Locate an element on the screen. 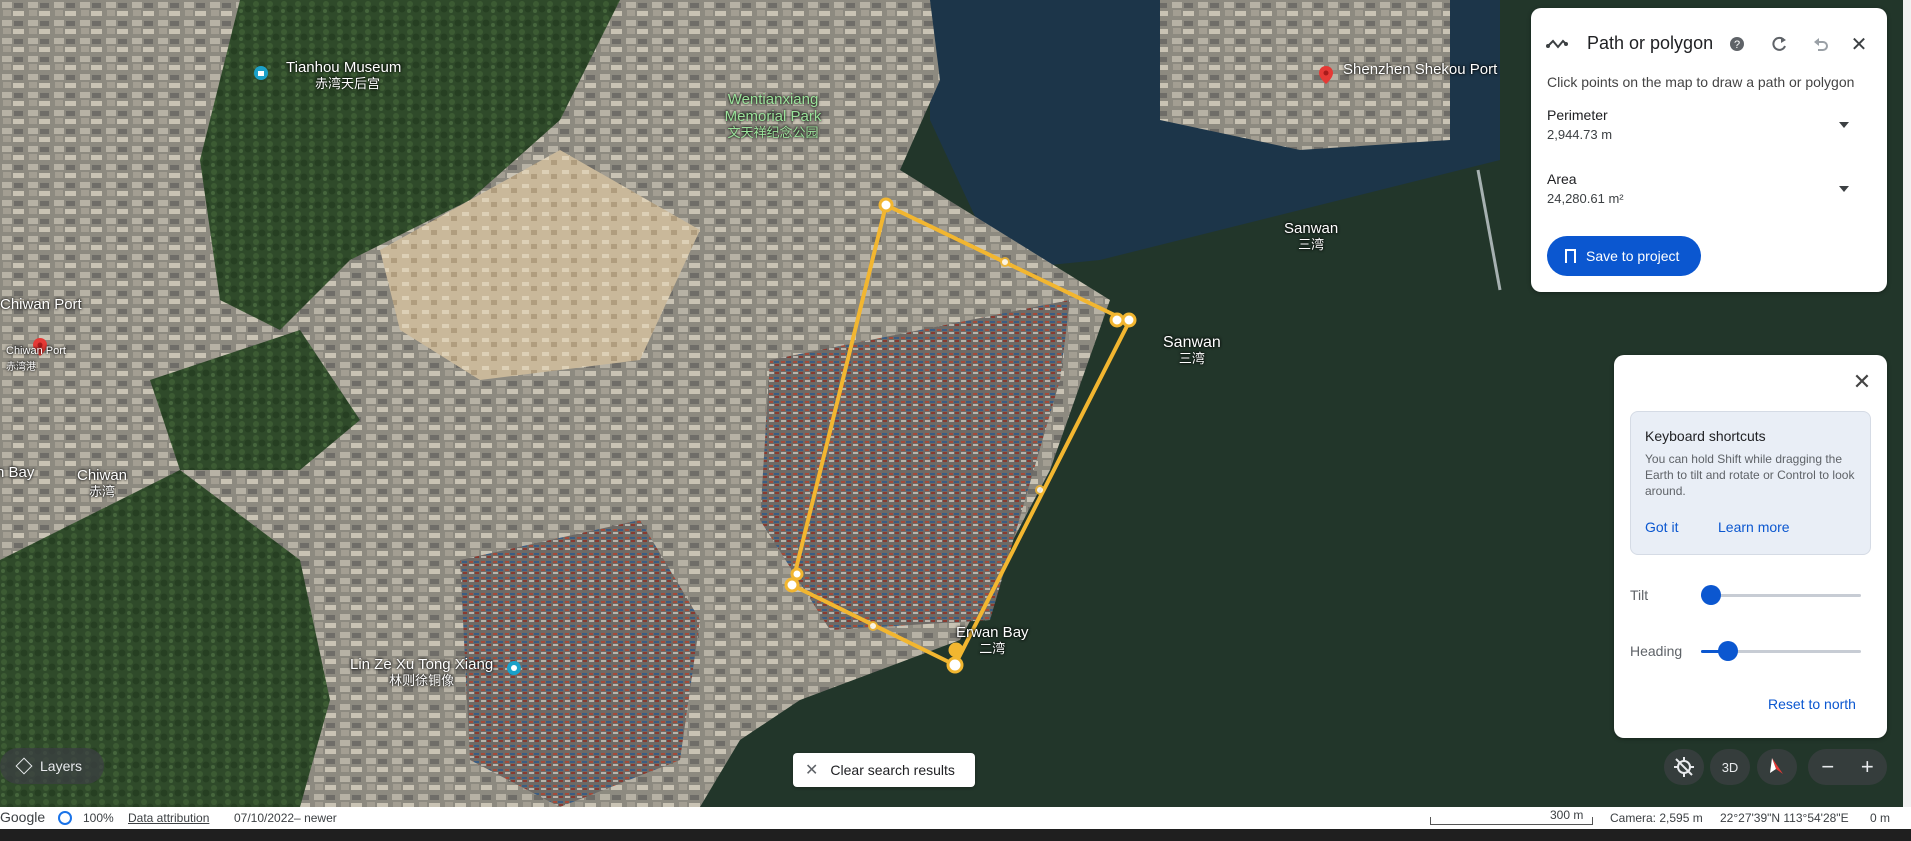 The width and height of the screenshot is (1911, 841). label-tianhou-museum: Tianhou Museum 赤湾天后宫 is located at coordinates (343, 75).